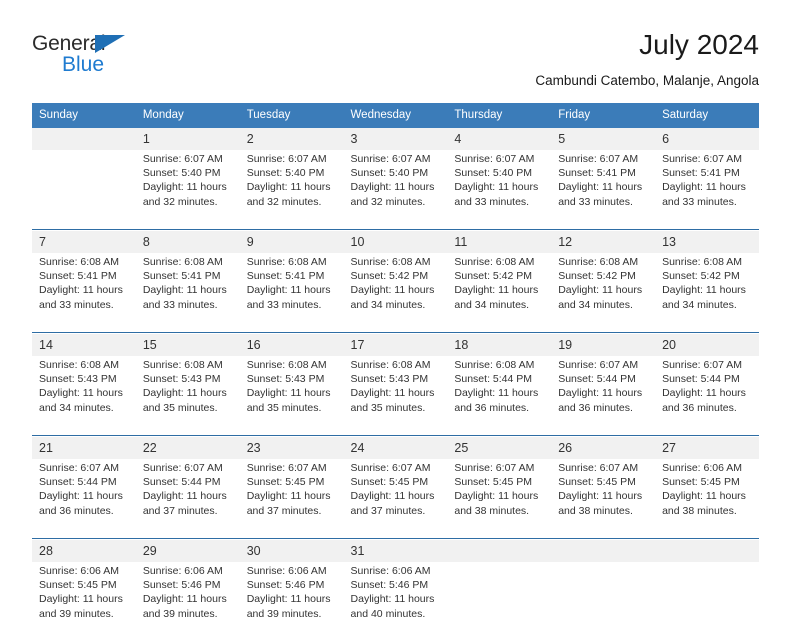 This screenshot has height=641, width=792. I want to click on day-number-cell: 24, so click(395, 448).